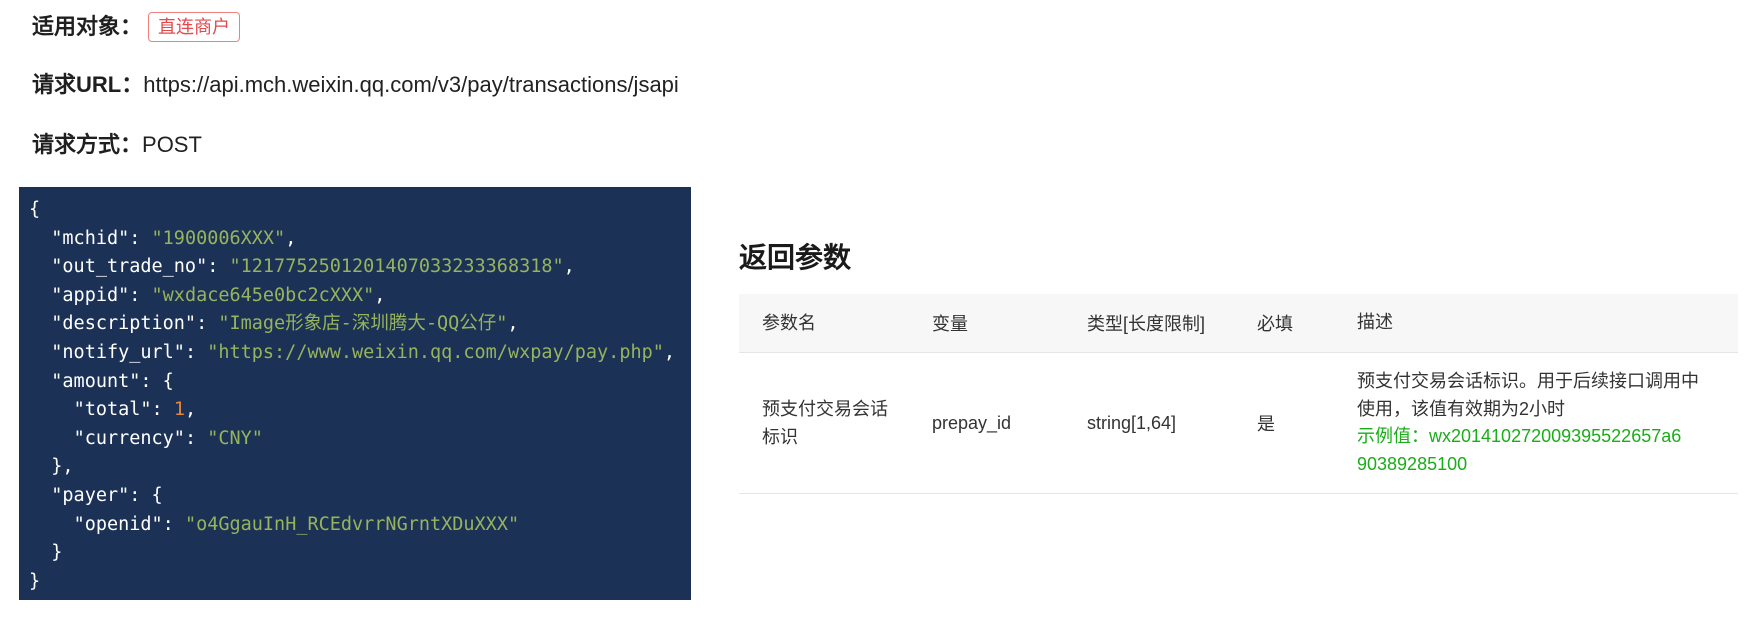 This screenshot has width=1748, height=620. What do you see at coordinates (235, 438) in the screenshot?
I see `code-string: "CNY"` at bounding box center [235, 438].